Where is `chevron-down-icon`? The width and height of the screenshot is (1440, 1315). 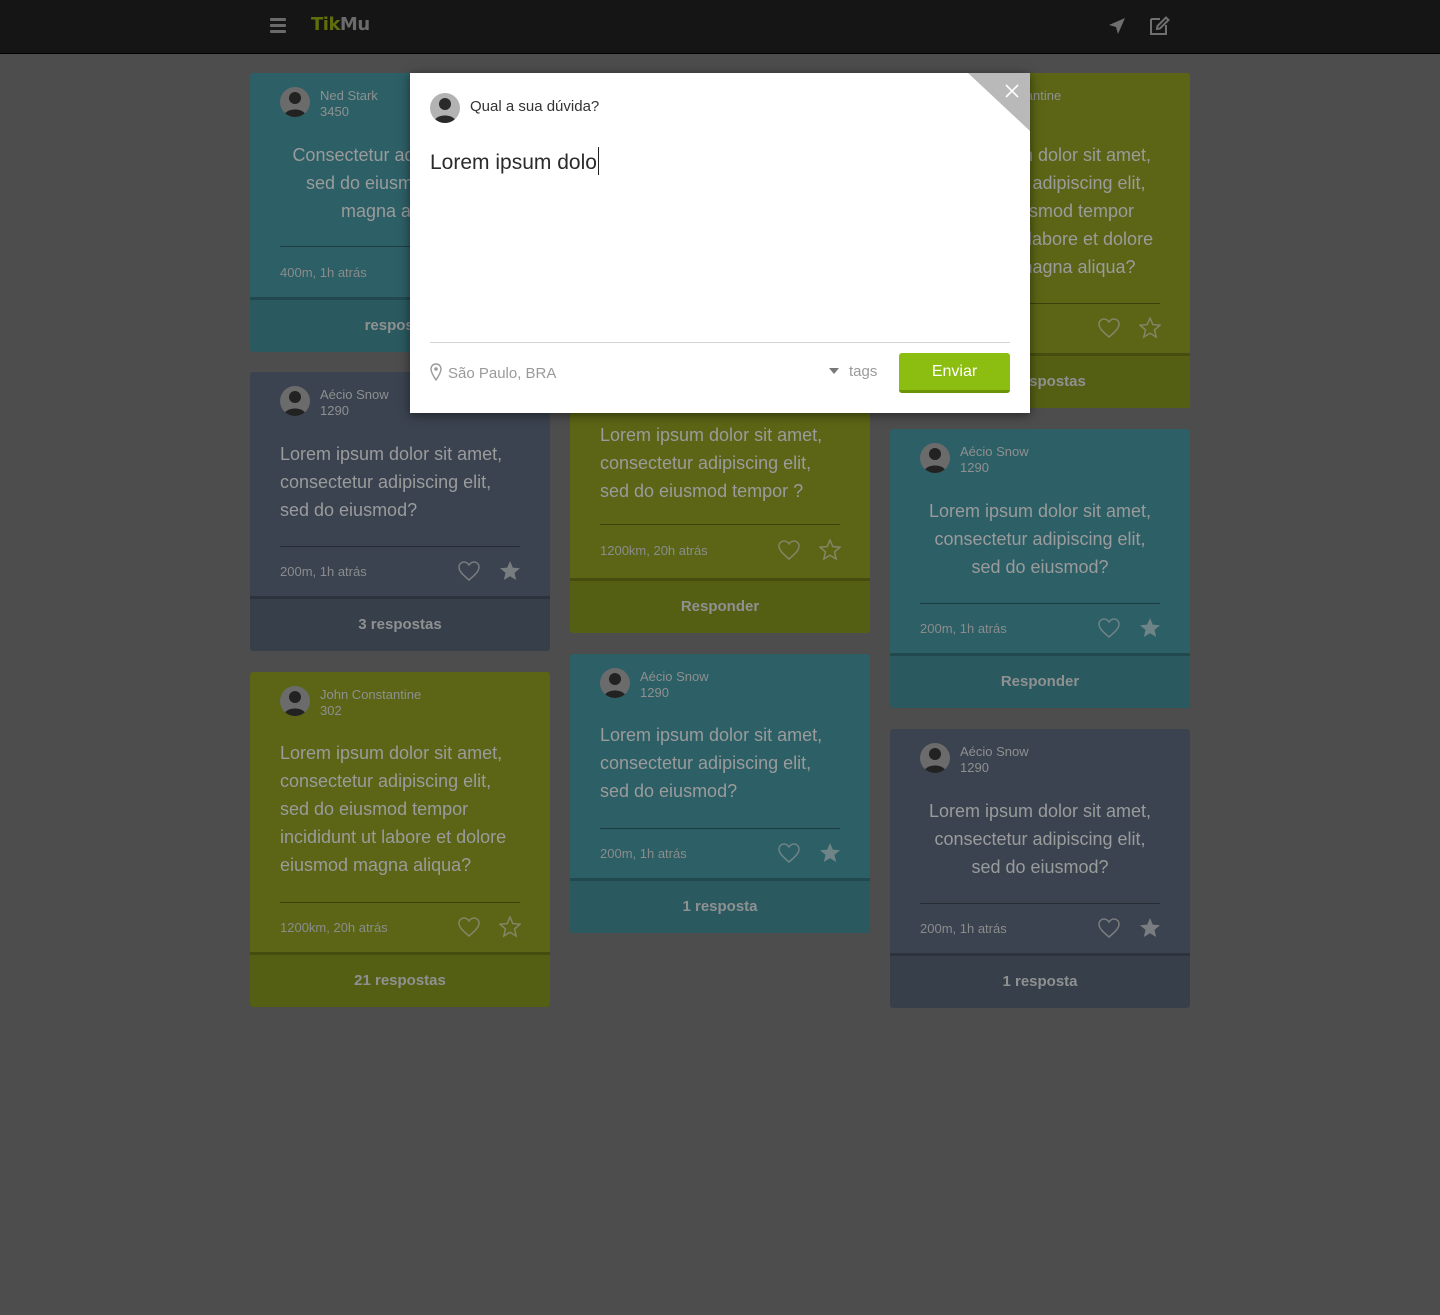
chevron-down-icon is located at coordinates (834, 371).